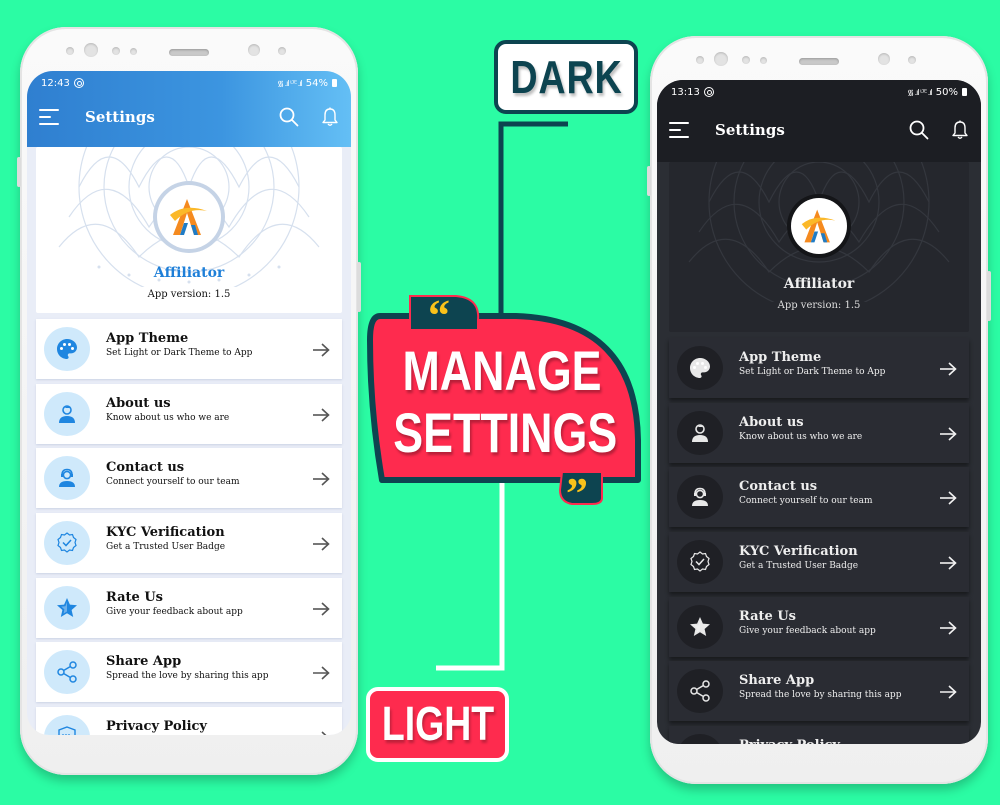  What do you see at coordinates (801, 436) in the screenshot?
I see `item-subtitle: Know about us who we are` at bounding box center [801, 436].